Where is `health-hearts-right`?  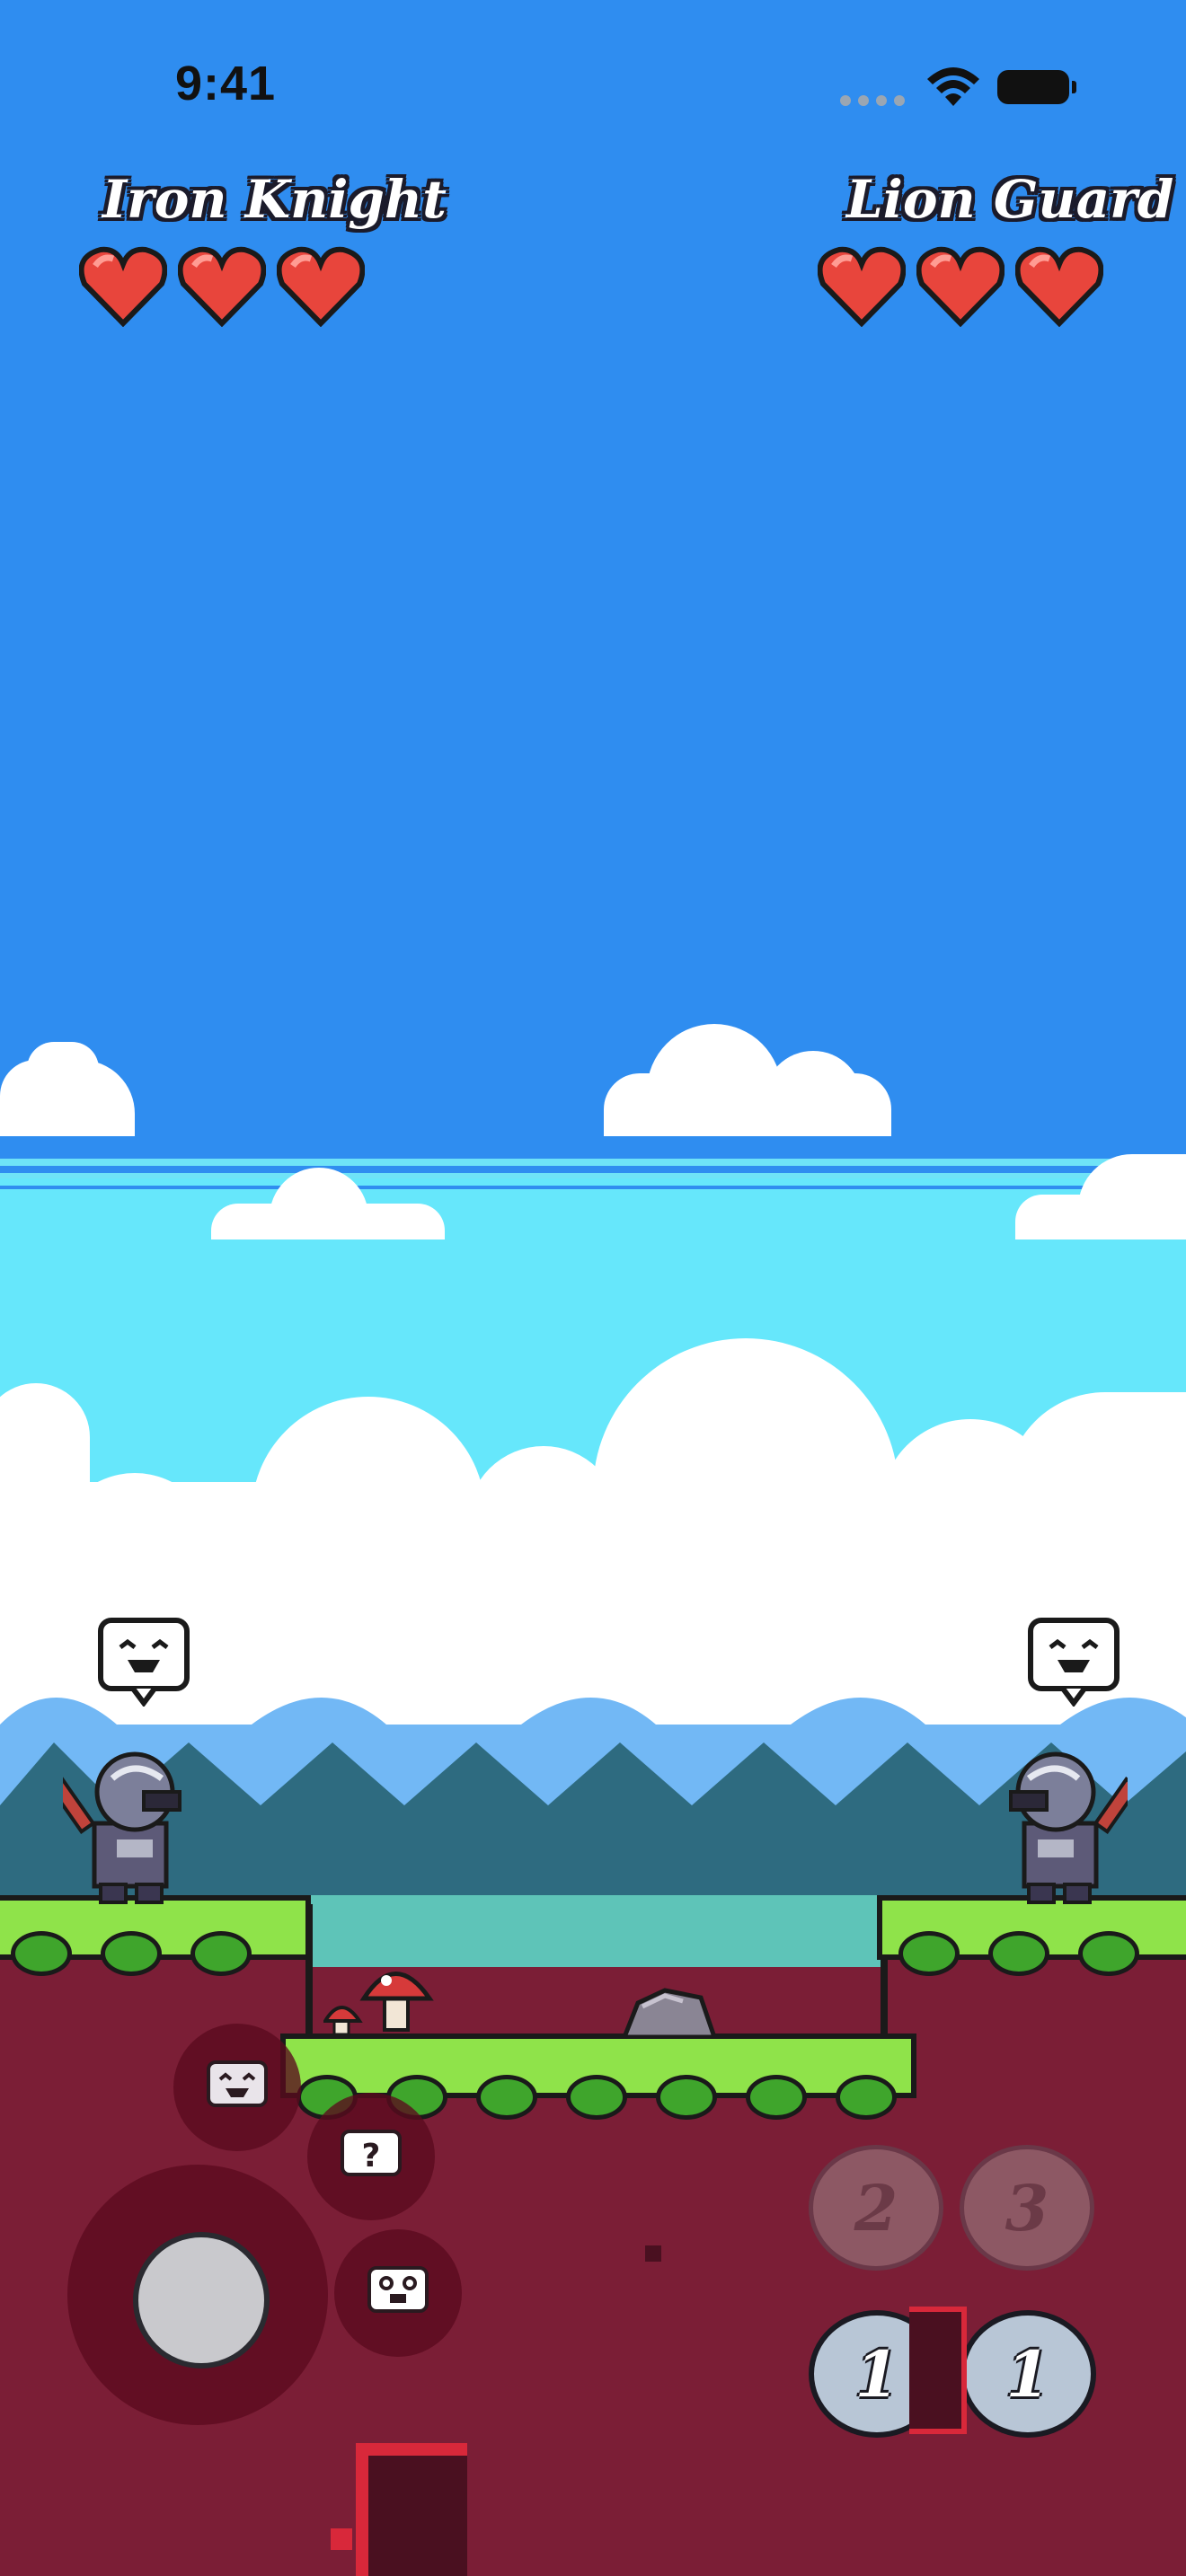 health-hearts-right is located at coordinates (966, 287).